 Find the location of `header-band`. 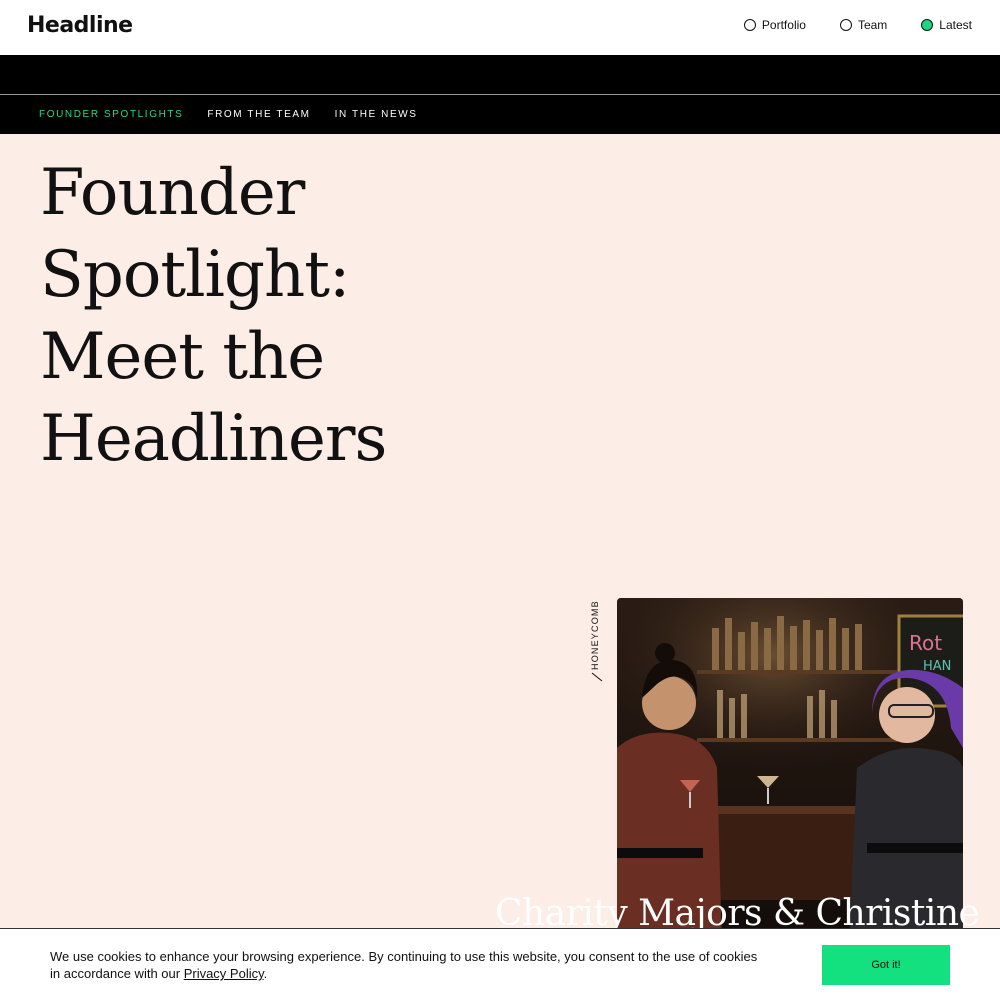

header-band is located at coordinates (500, 74).